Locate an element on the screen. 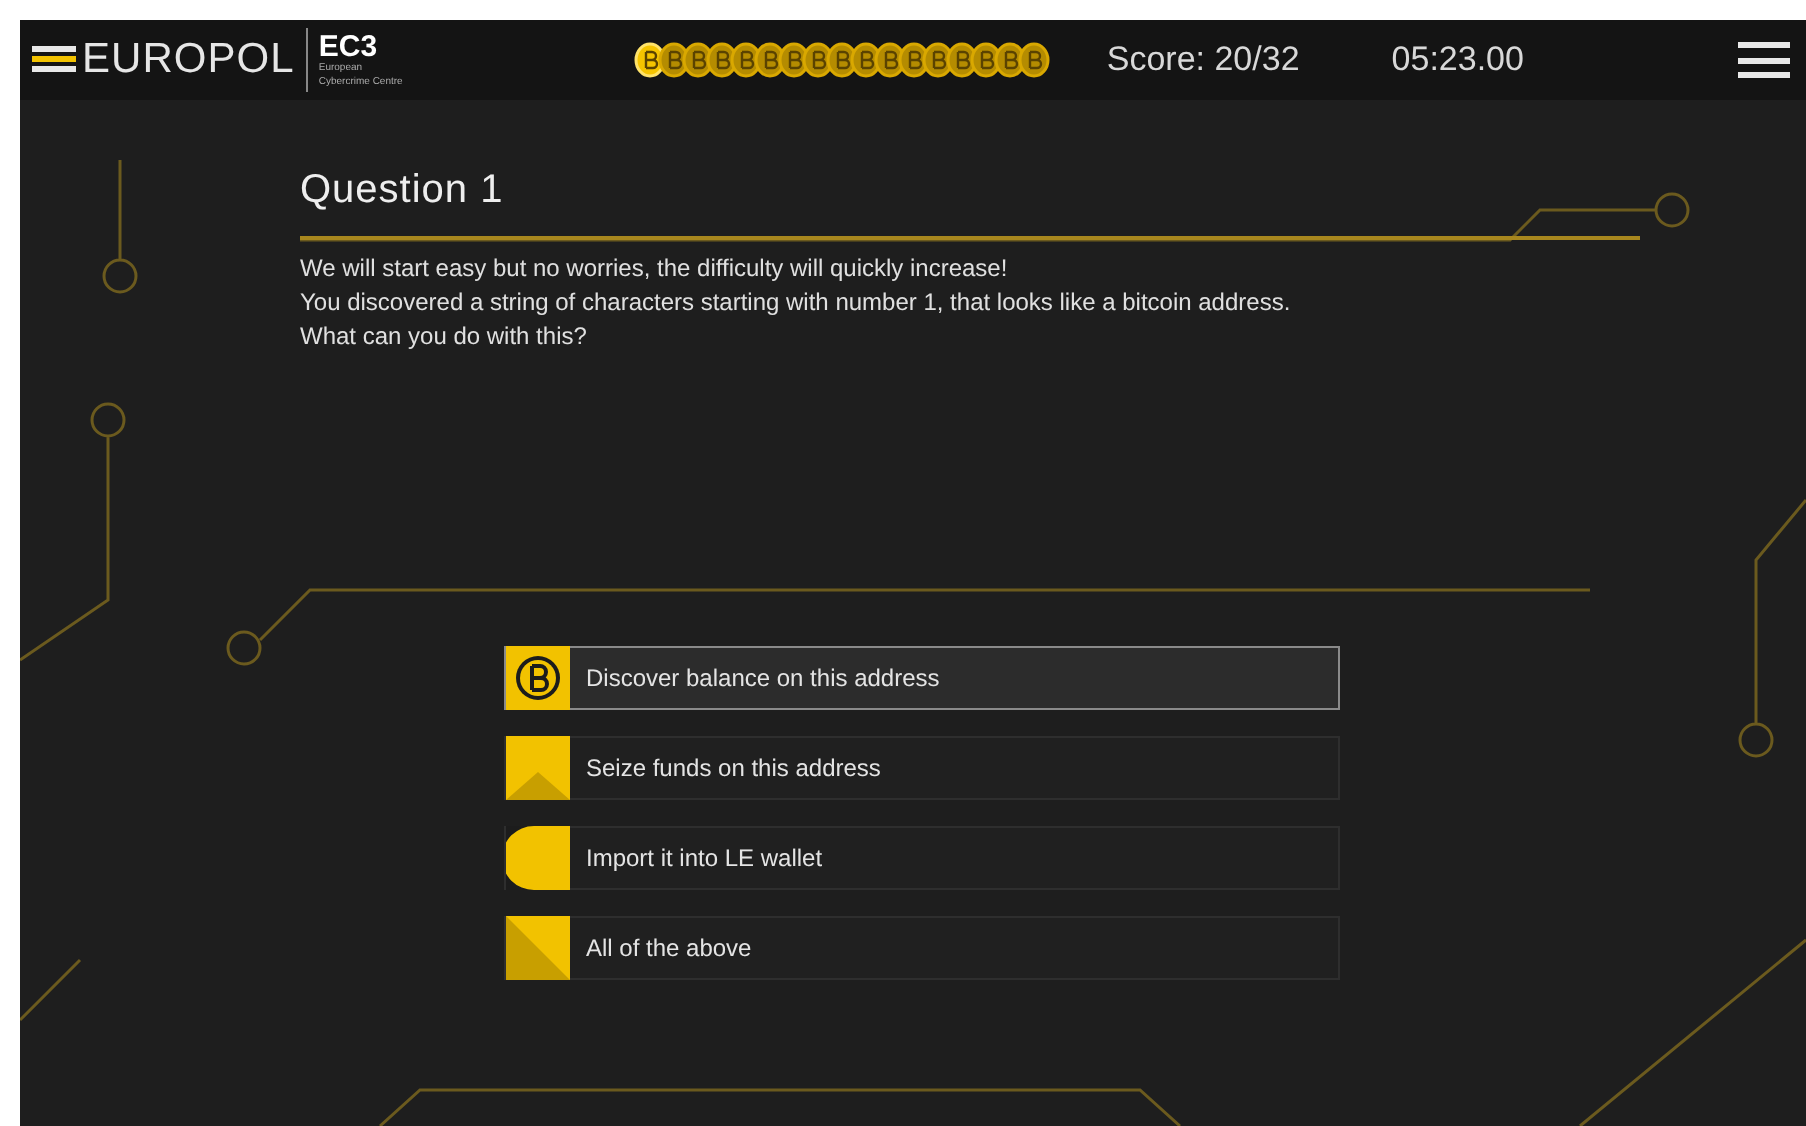 The image size is (1806, 1126). ec3-logo-text: EC3 is located at coordinates (349, 46).